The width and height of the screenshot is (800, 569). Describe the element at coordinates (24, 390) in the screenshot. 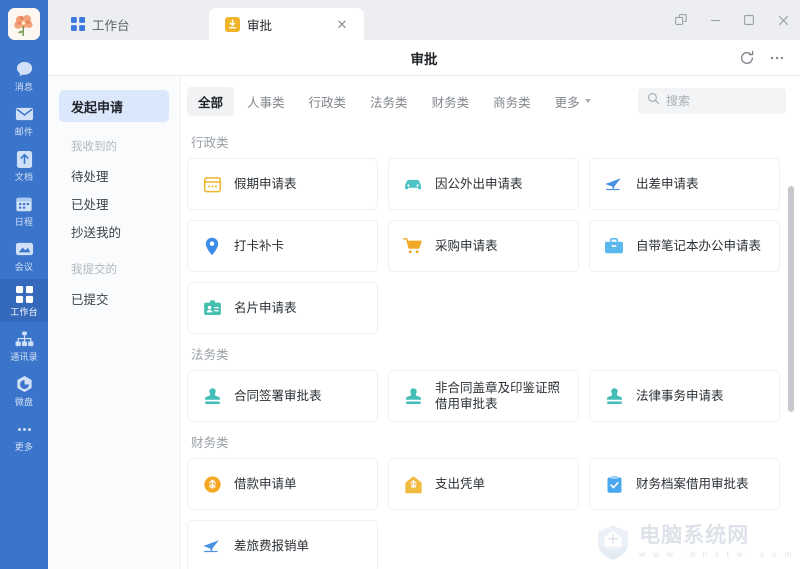

I see `sidebar-item-clouddisk: 微盘` at that location.